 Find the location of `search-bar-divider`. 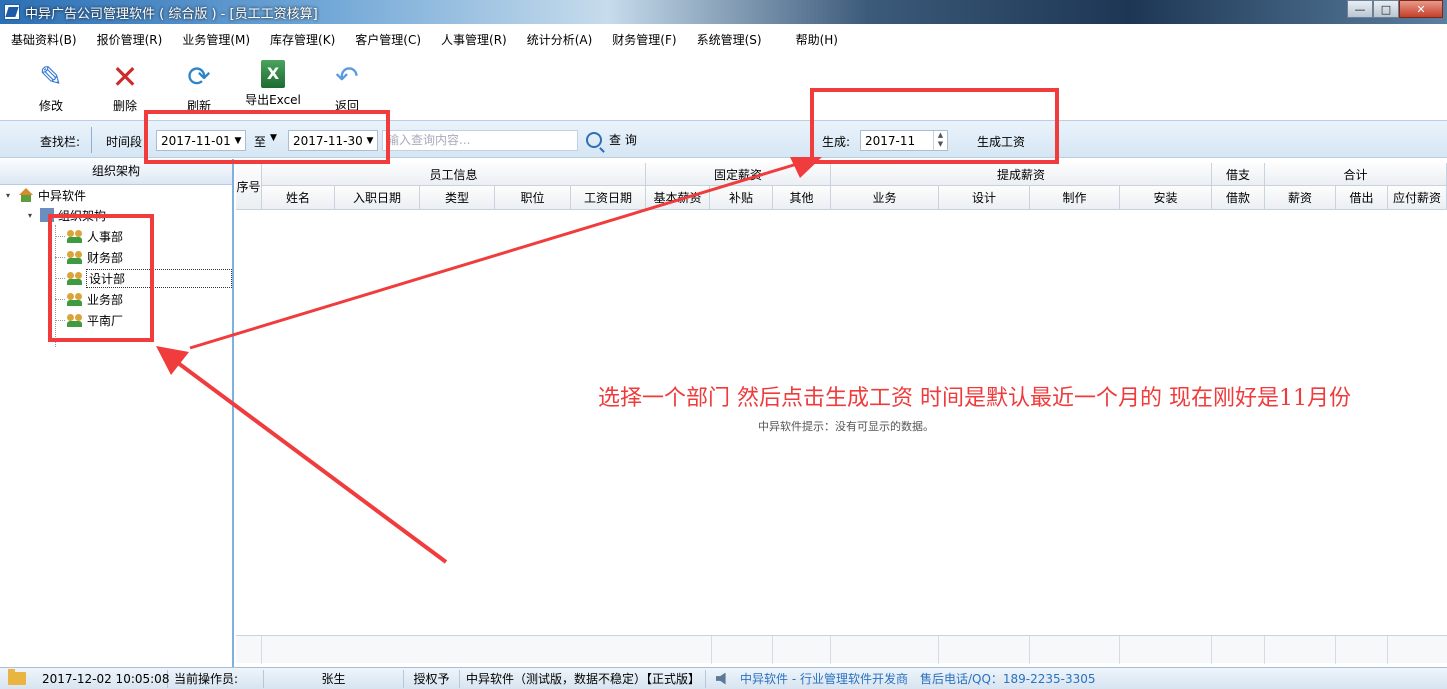

search-bar-divider is located at coordinates (91, 140).